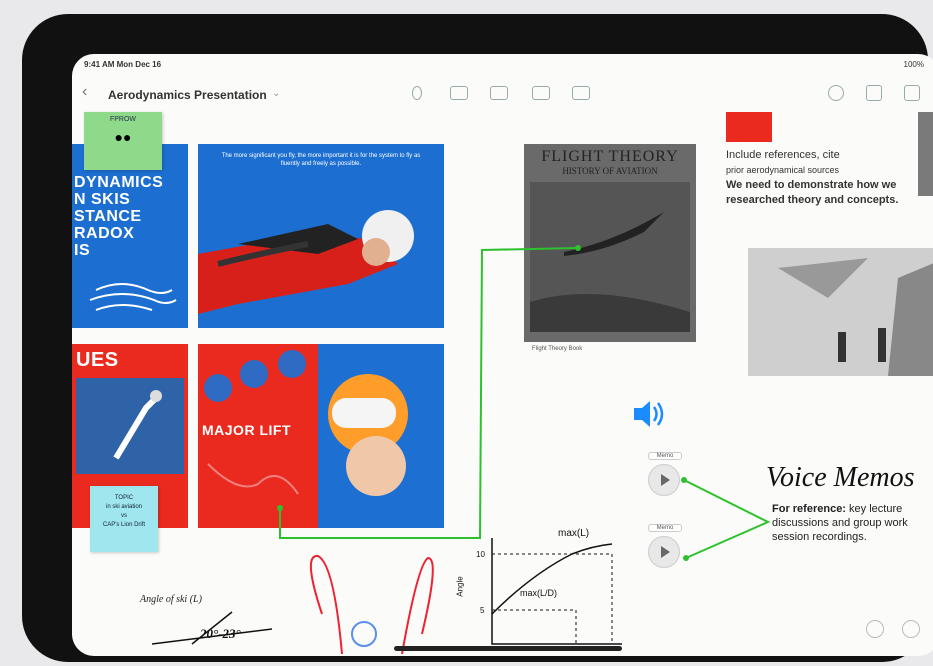 The height and width of the screenshot is (666, 933). What do you see at coordinates (727, 519) in the screenshot?
I see `connector-memos` at bounding box center [727, 519].